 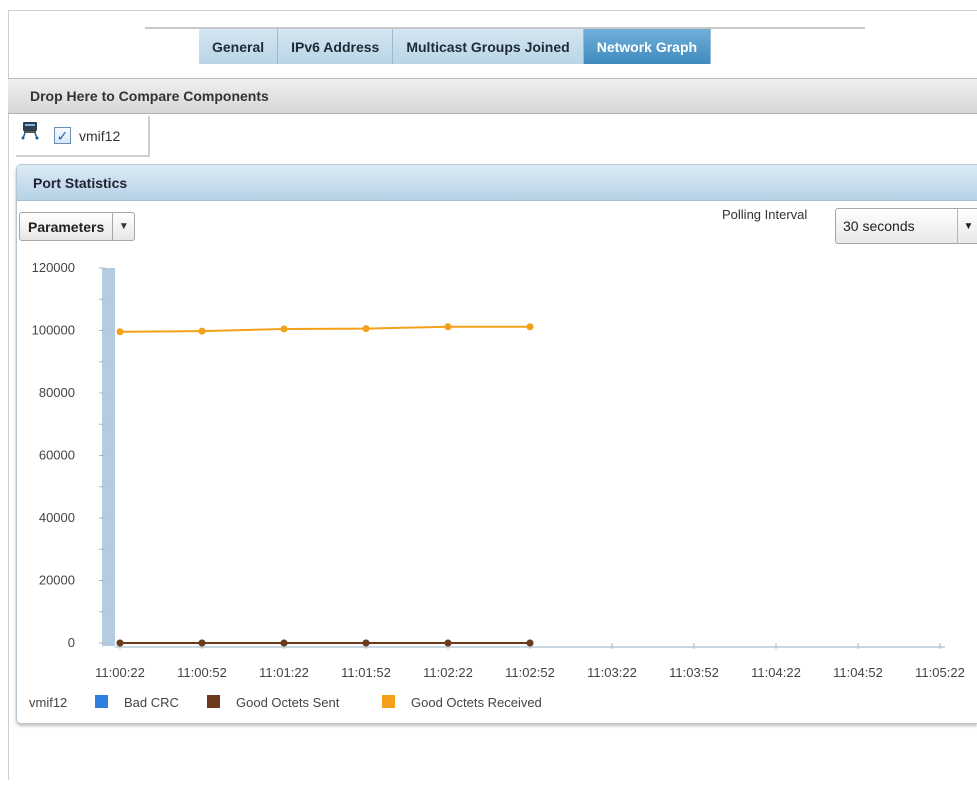 What do you see at coordinates (612, 672) in the screenshot?
I see `x-tick-label: 11:03:22` at bounding box center [612, 672].